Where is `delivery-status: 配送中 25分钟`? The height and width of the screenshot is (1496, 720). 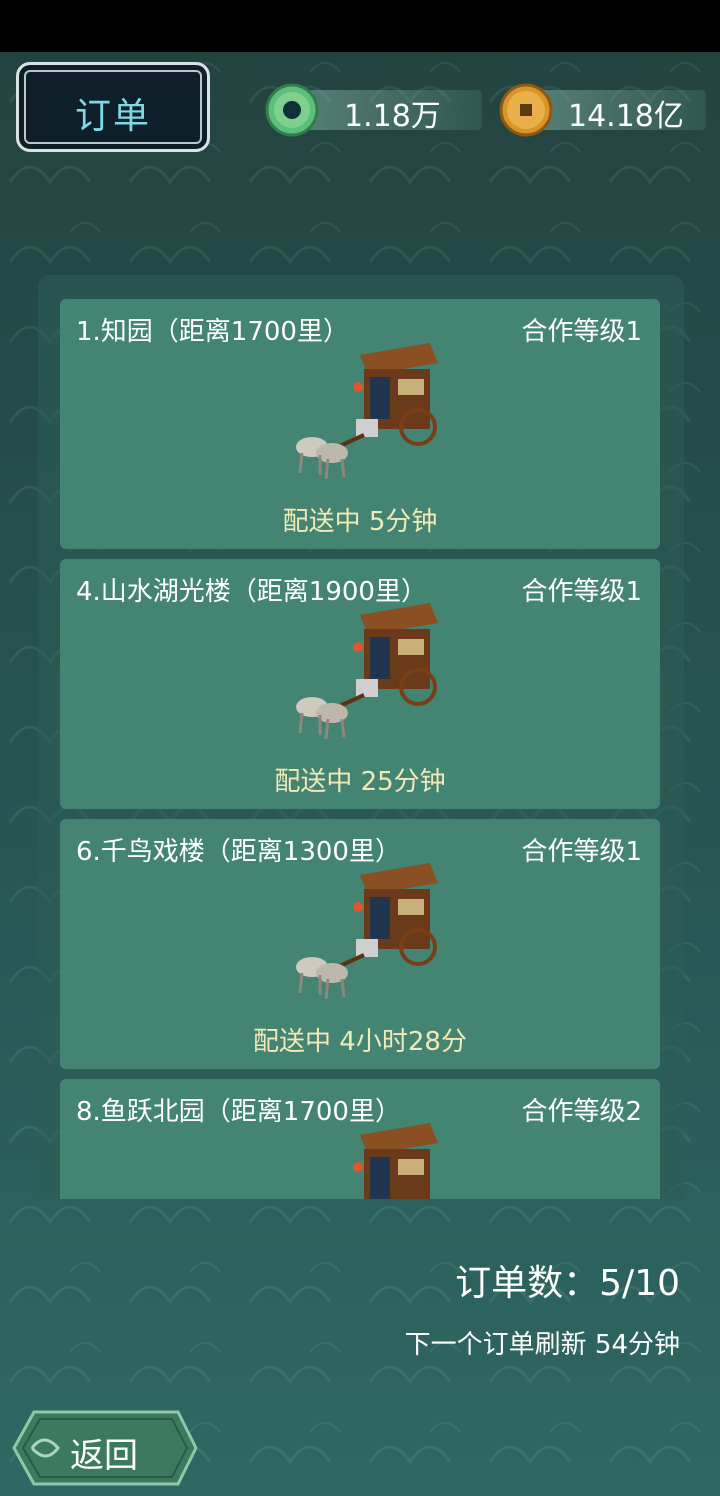
delivery-status: 配送中 25分钟 is located at coordinates (360, 782).